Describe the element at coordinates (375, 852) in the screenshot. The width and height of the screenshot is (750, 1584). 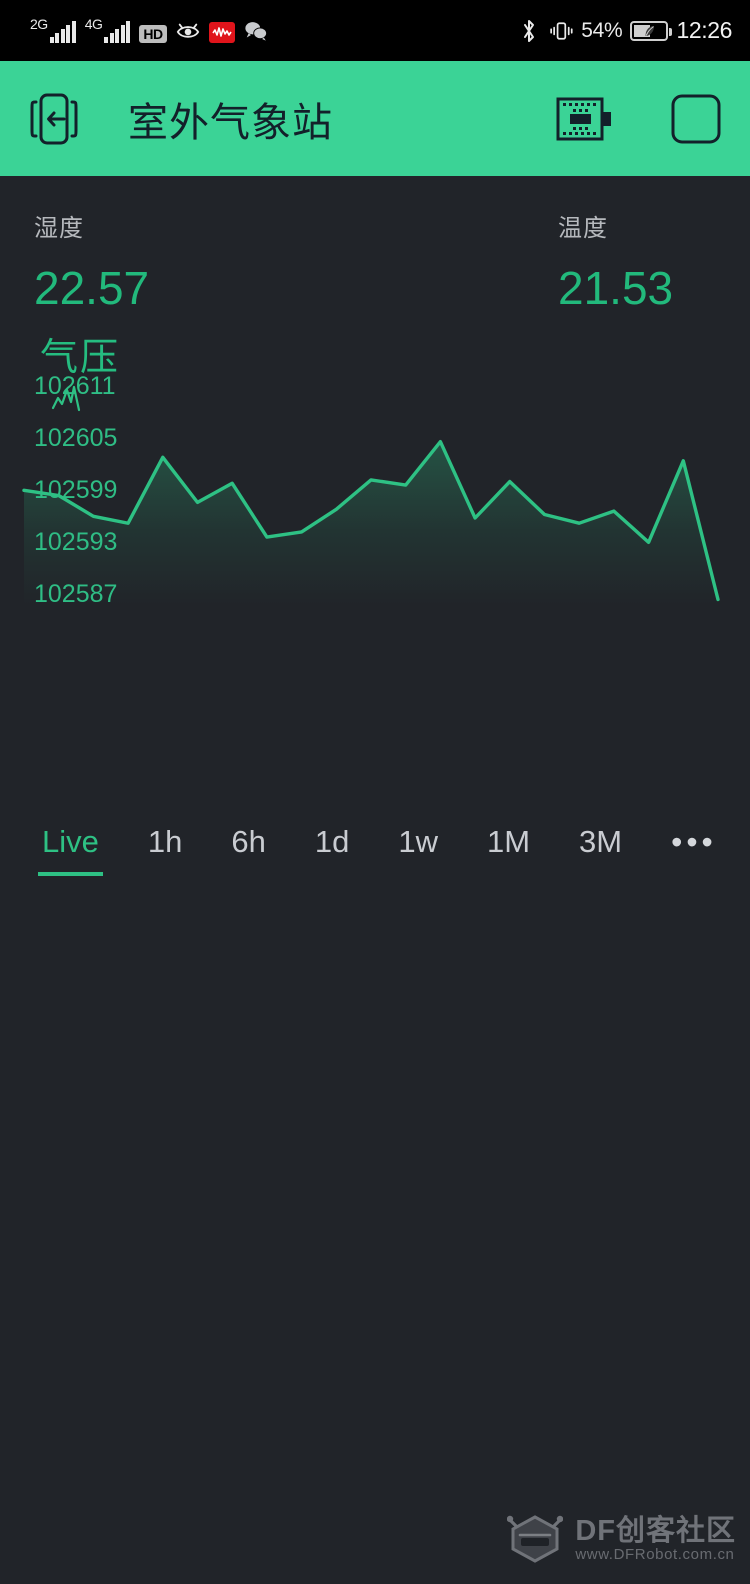
I see `time-range-tabs: Live 1h 6h 1d 1w 1M 3M •••` at that location.